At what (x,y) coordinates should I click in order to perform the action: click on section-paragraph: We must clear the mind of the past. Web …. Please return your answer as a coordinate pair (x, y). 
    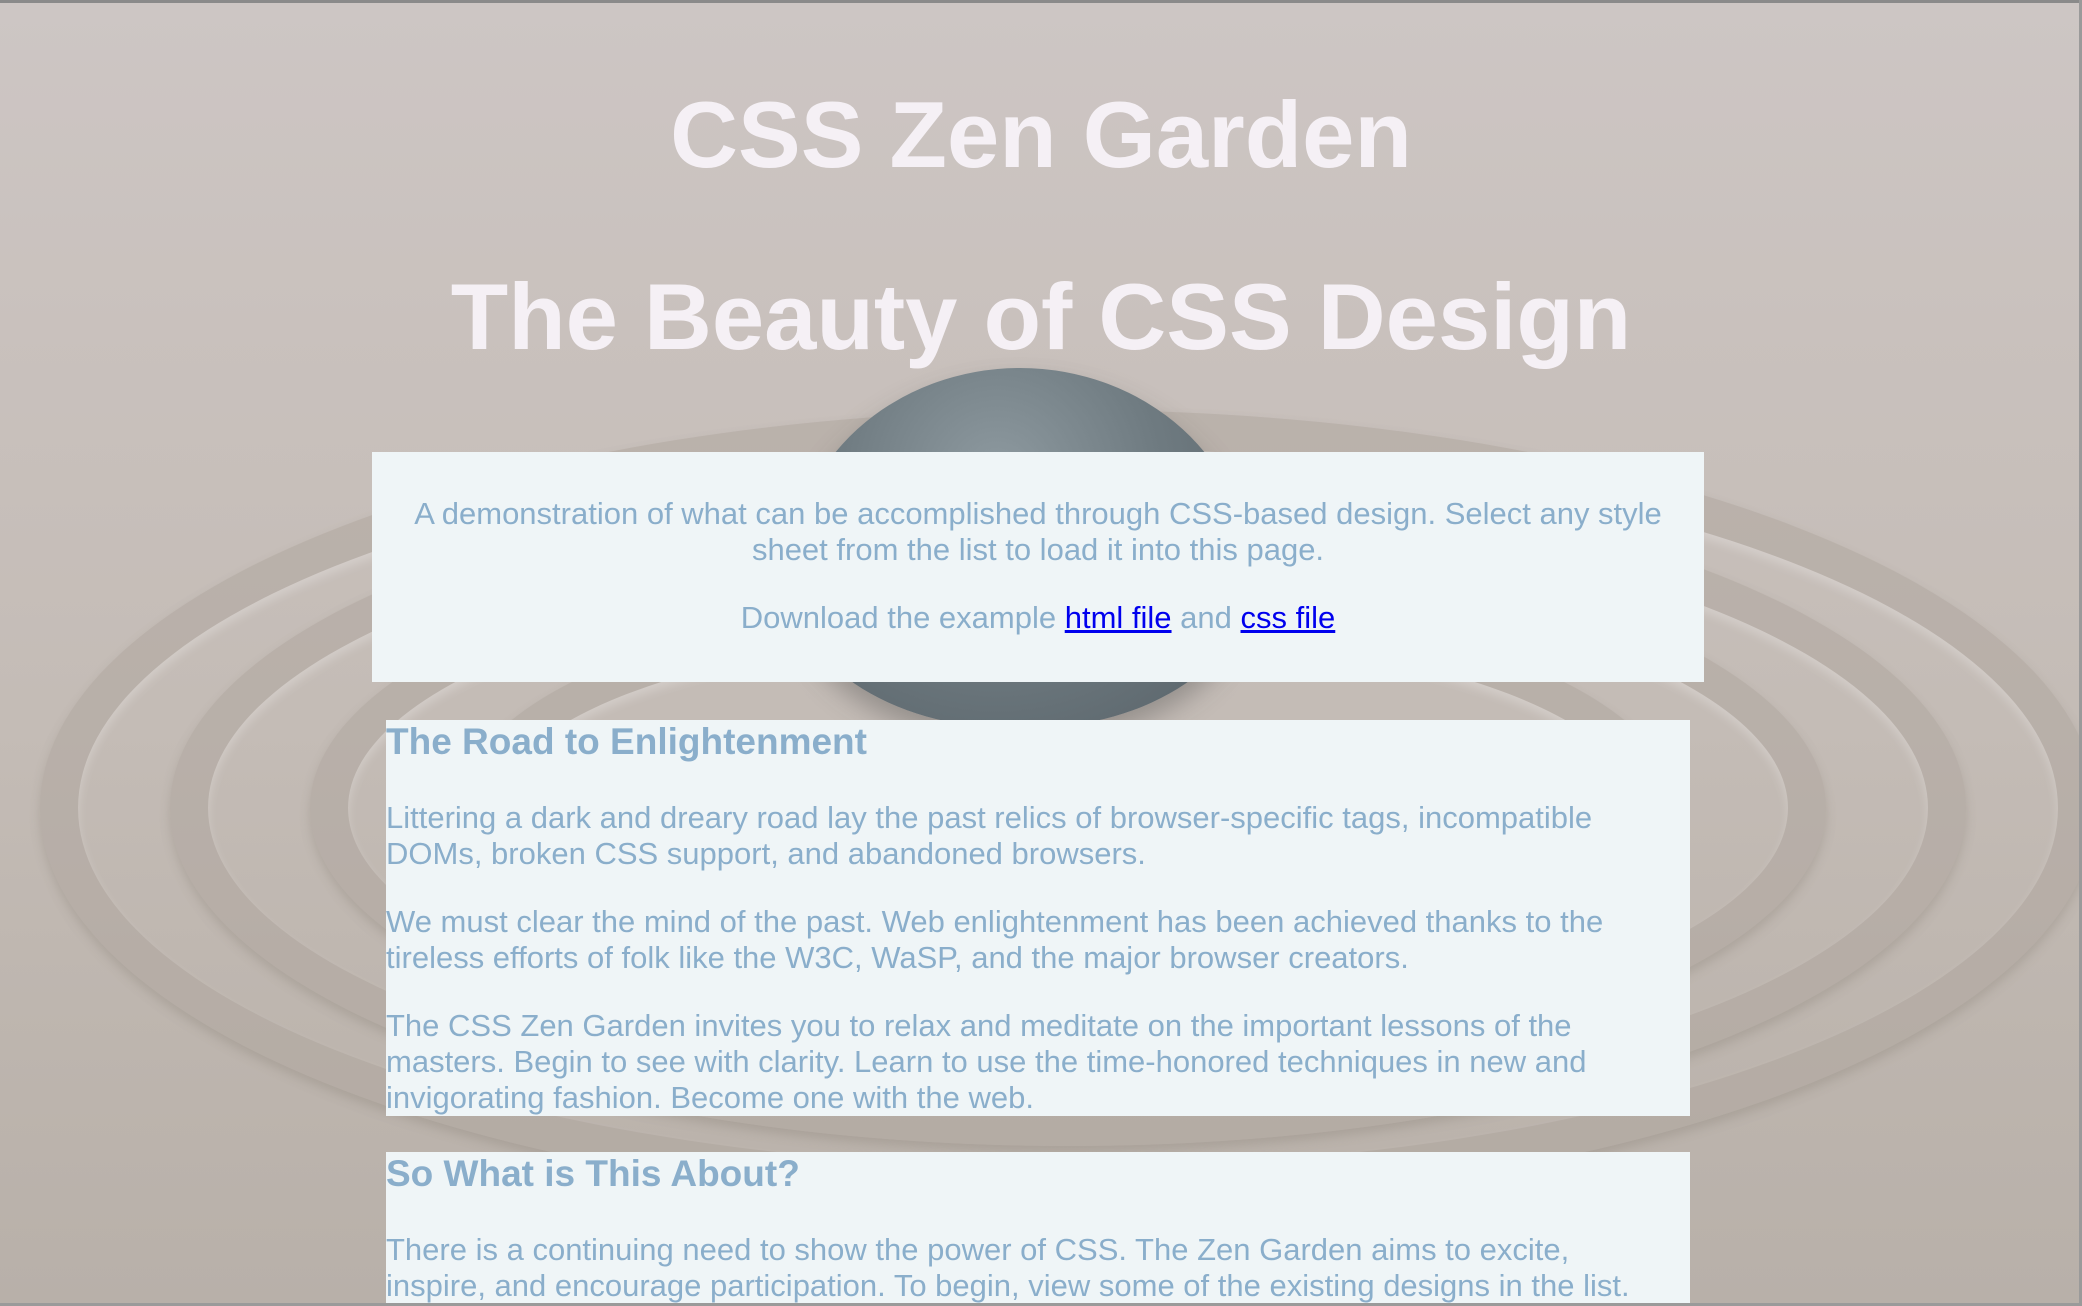
    Looking at the image, I should click on (995, 939).